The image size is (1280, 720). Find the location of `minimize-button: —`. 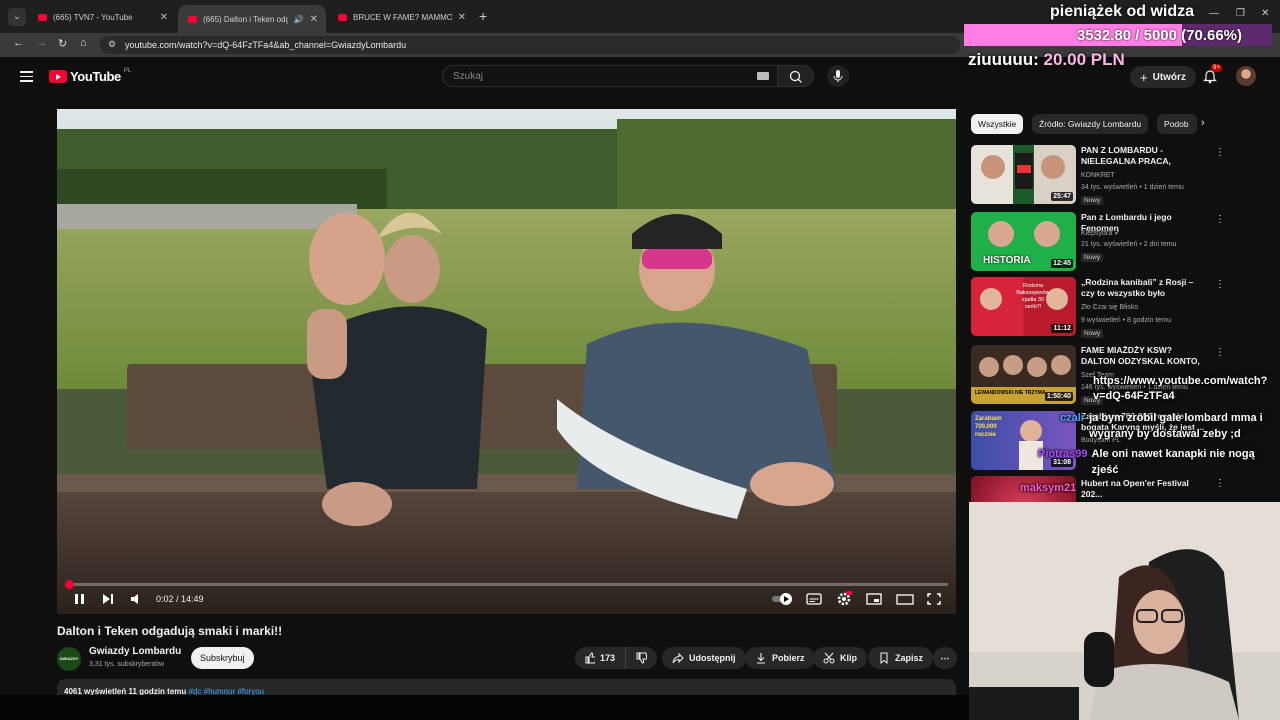

minimize-button: — is located at coordinates (1214, 13).